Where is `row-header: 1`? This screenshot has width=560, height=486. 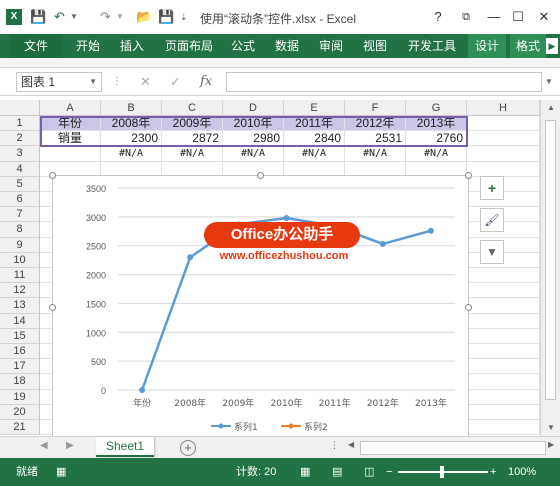 row-header: 1 is located at coordinates (20, 124).